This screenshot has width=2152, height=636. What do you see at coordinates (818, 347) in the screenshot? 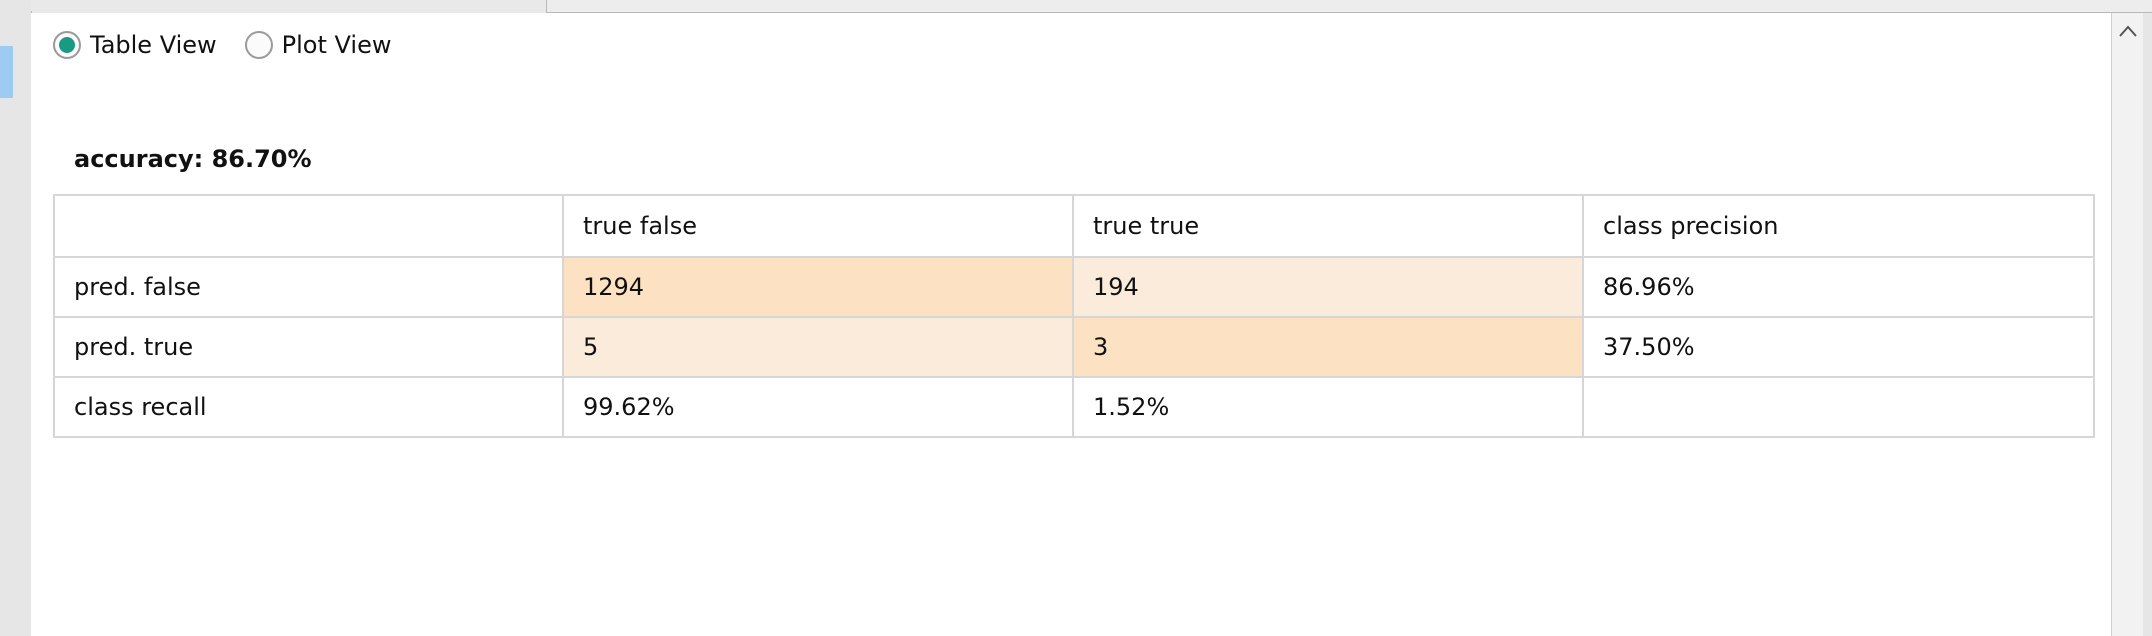
I see `cell-pred-true-true-false: 5` at bounding box center [818, 347].